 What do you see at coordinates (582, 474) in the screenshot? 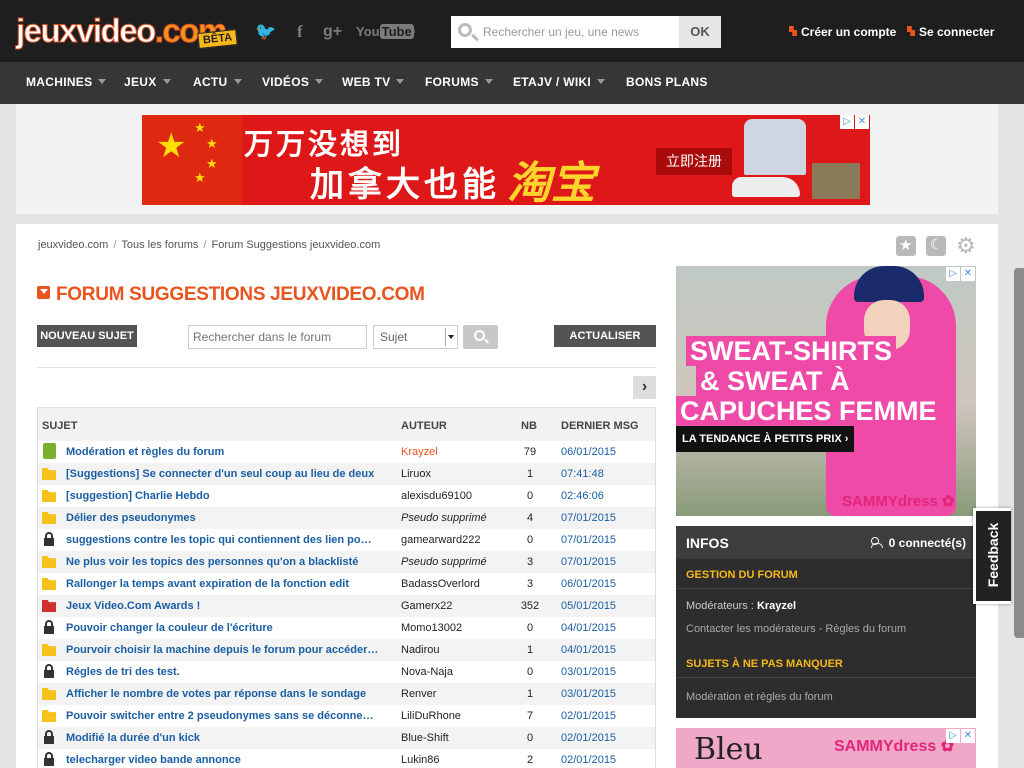
I see `topic-last-message: 07:41:48` at bounding box center [582, 474].